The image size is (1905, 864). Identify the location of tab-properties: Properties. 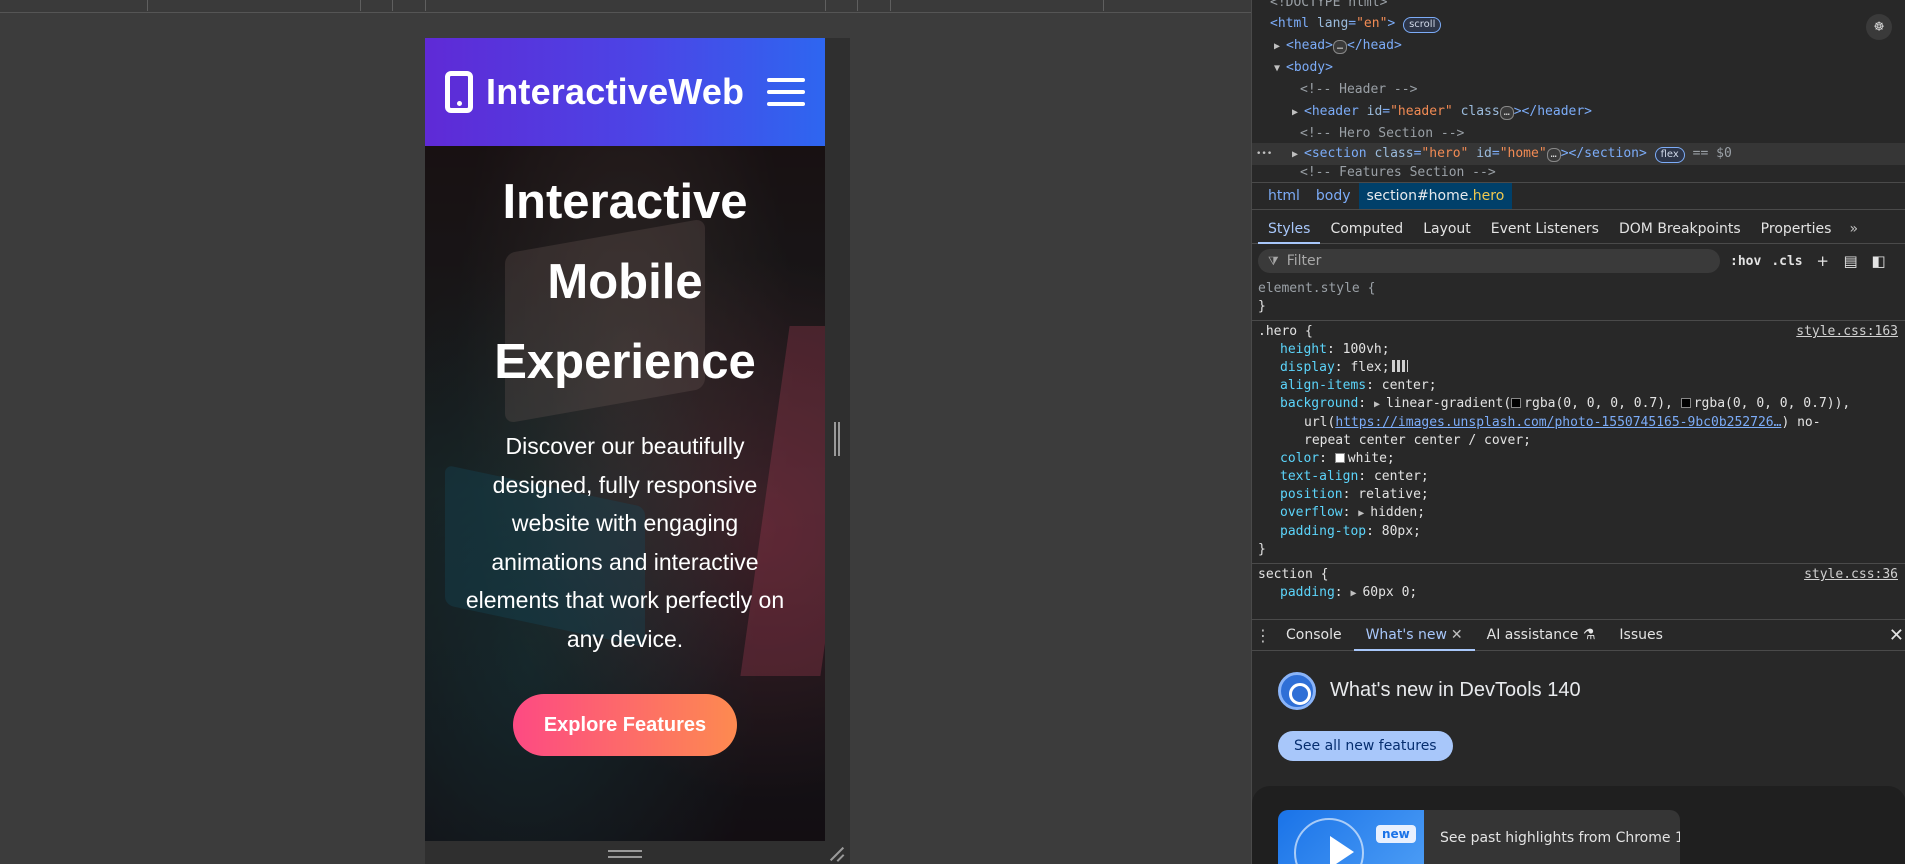
(1796, 229).